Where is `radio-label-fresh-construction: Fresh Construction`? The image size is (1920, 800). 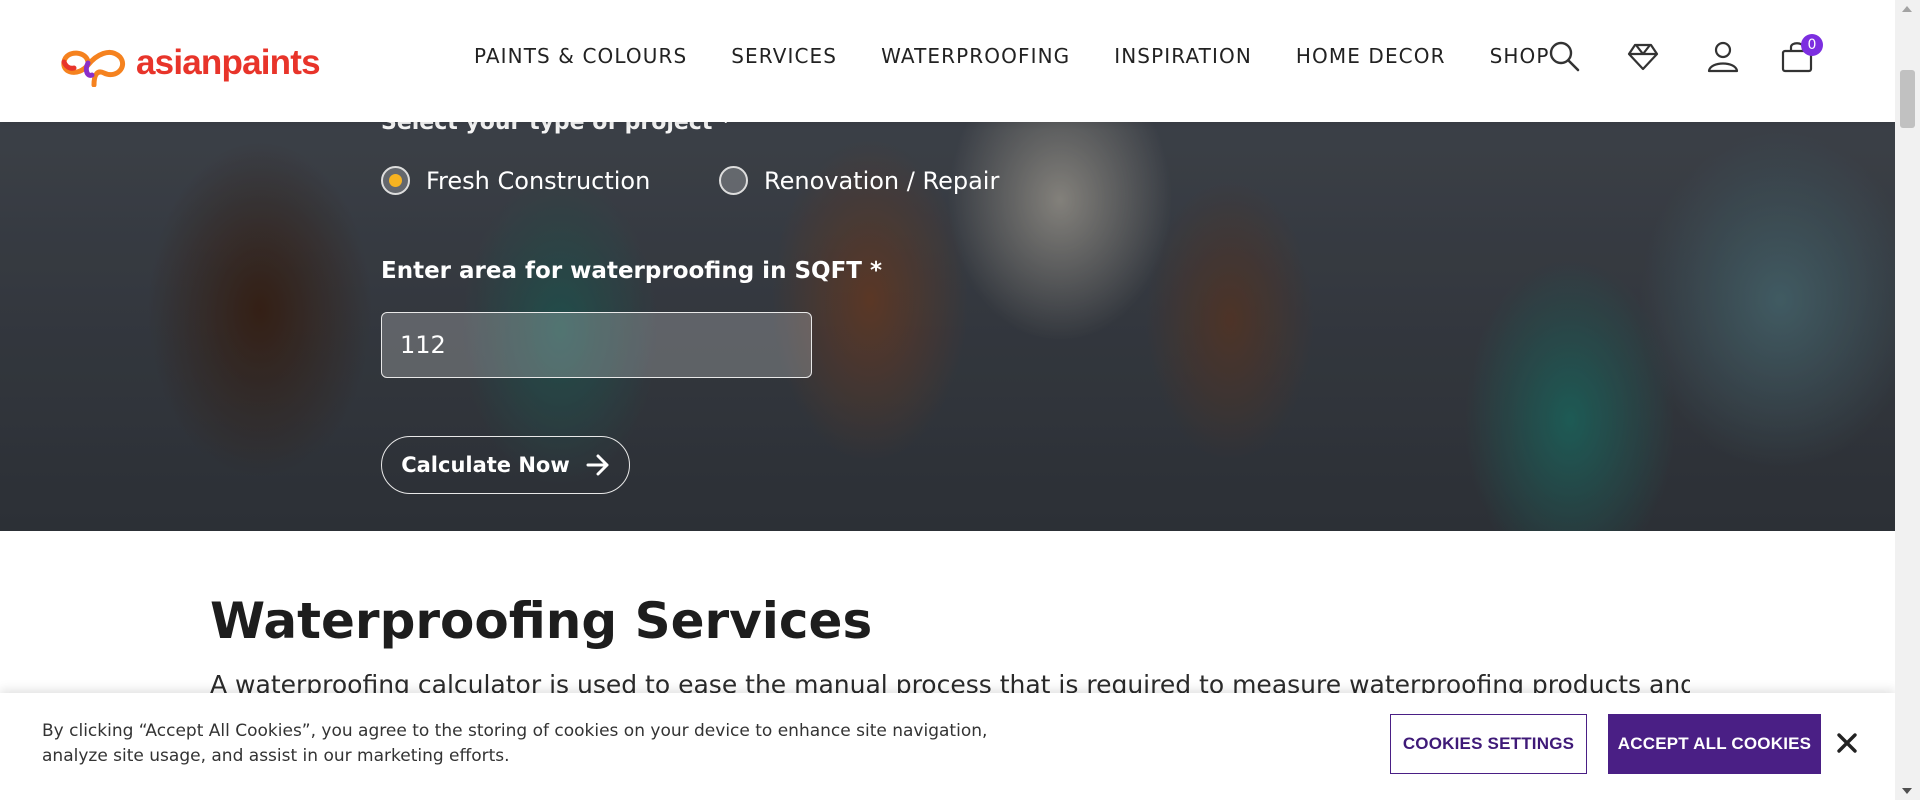
radio-label-fresh-construction: Fresh Construction is located at coordinates (538, 180).